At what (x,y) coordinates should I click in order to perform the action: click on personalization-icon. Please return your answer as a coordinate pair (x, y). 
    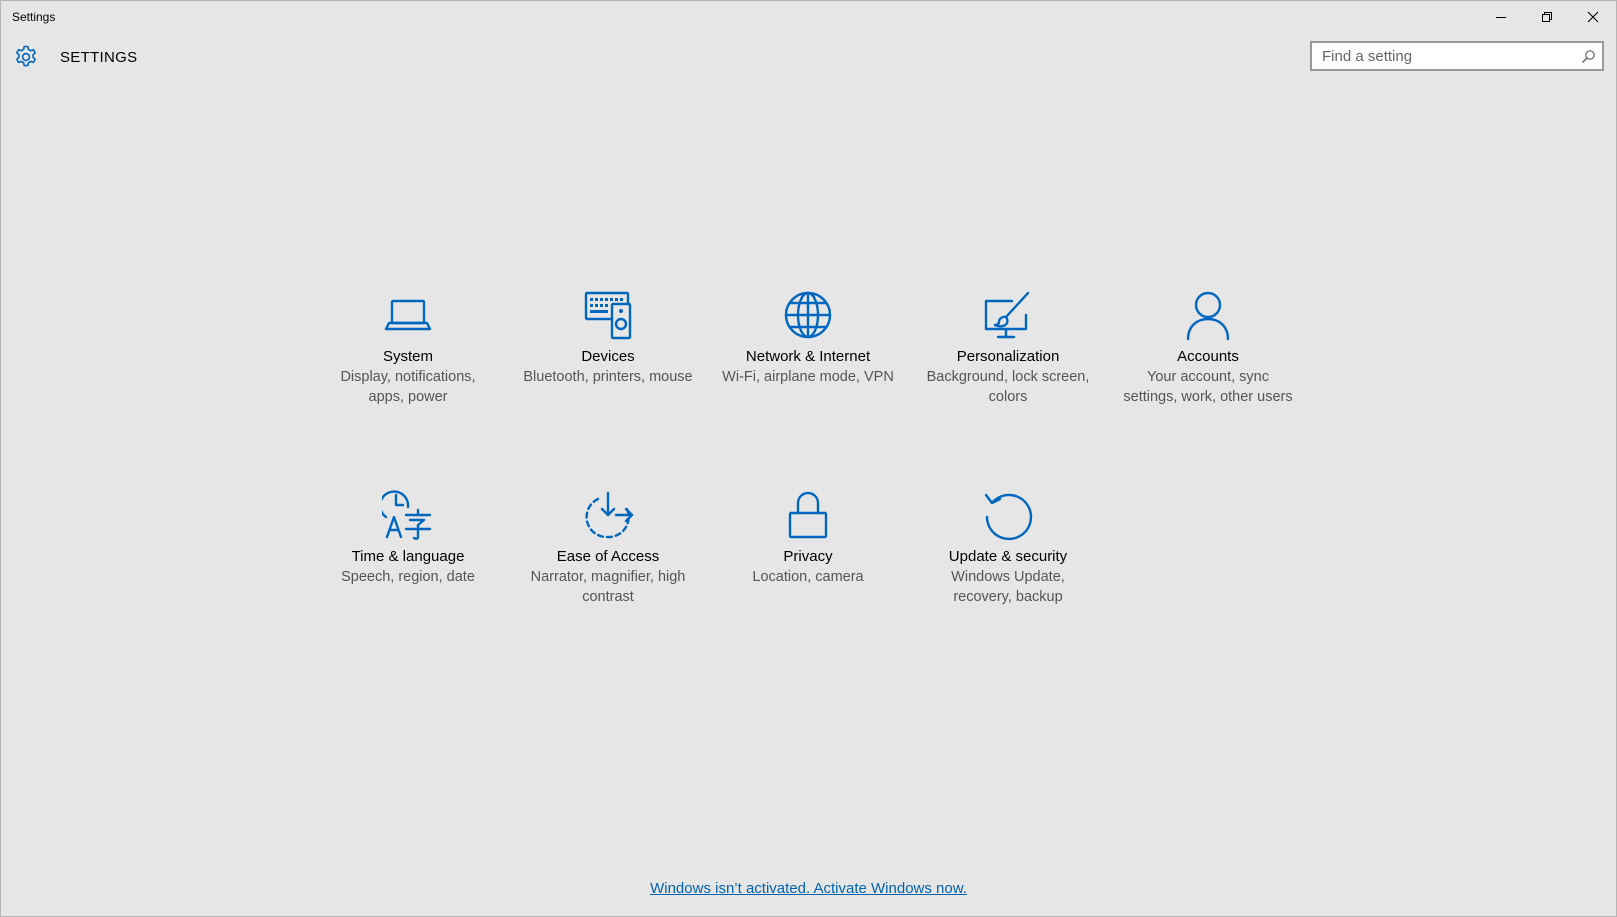
    Looking at the image, I should click on (1007, 315).